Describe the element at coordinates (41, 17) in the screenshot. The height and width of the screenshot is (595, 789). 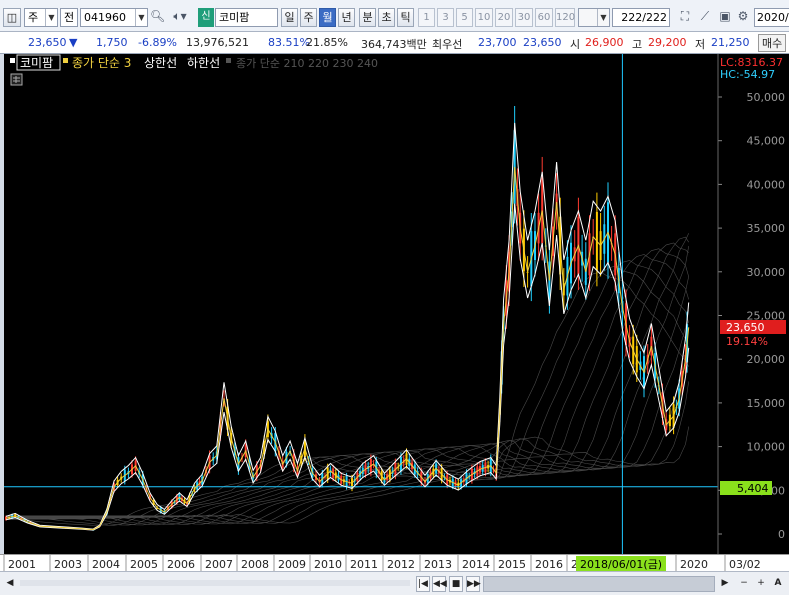
I see `market-type-select: 주 ▼` at that location.